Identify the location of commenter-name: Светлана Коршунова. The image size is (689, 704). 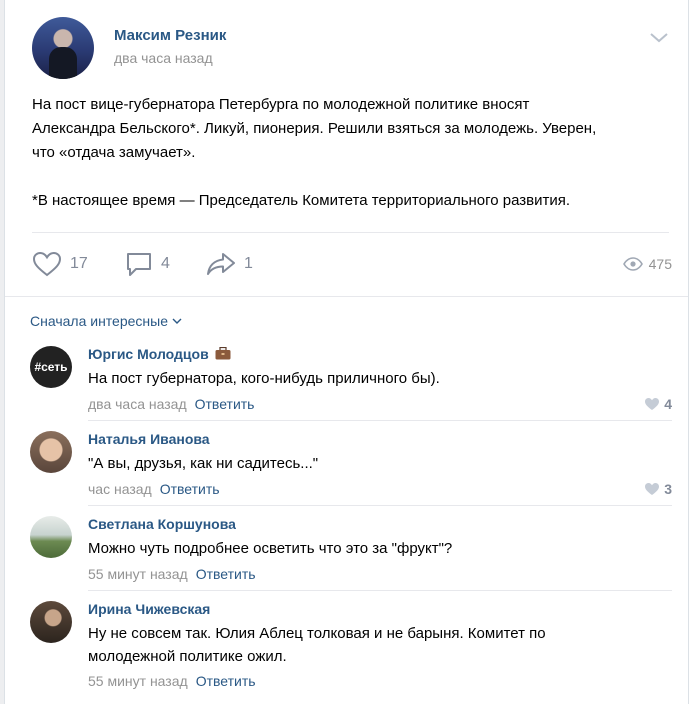
(162, 524).